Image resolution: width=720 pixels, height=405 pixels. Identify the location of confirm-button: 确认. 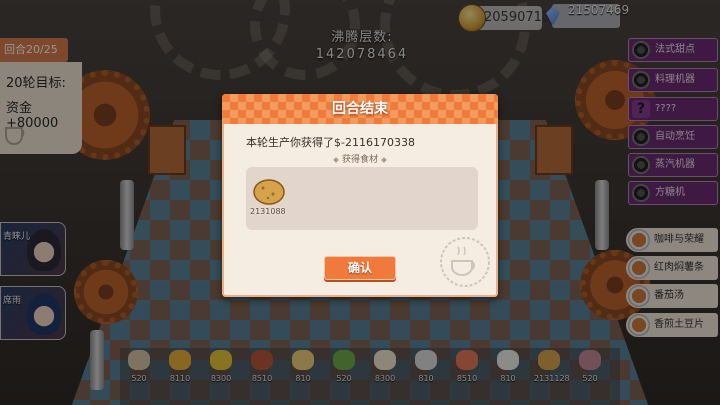
(360, 268).